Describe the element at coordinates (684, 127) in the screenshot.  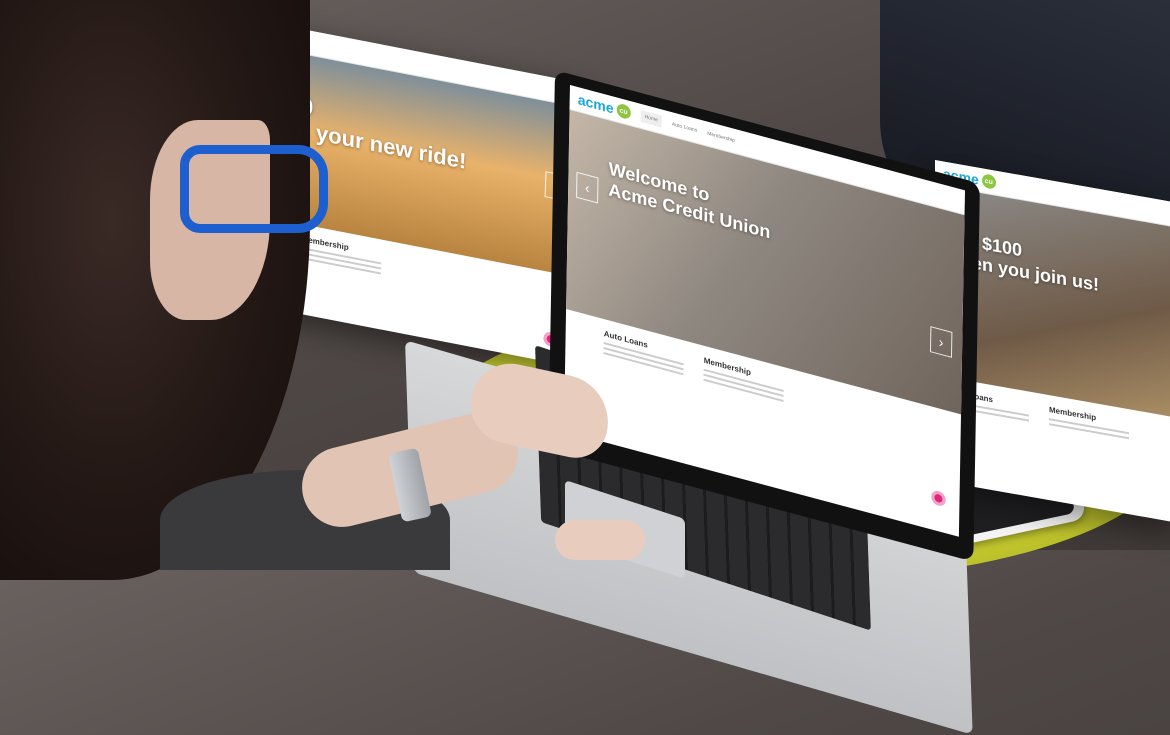
I see `nav-auto-loans: Auto Loans` at that location.